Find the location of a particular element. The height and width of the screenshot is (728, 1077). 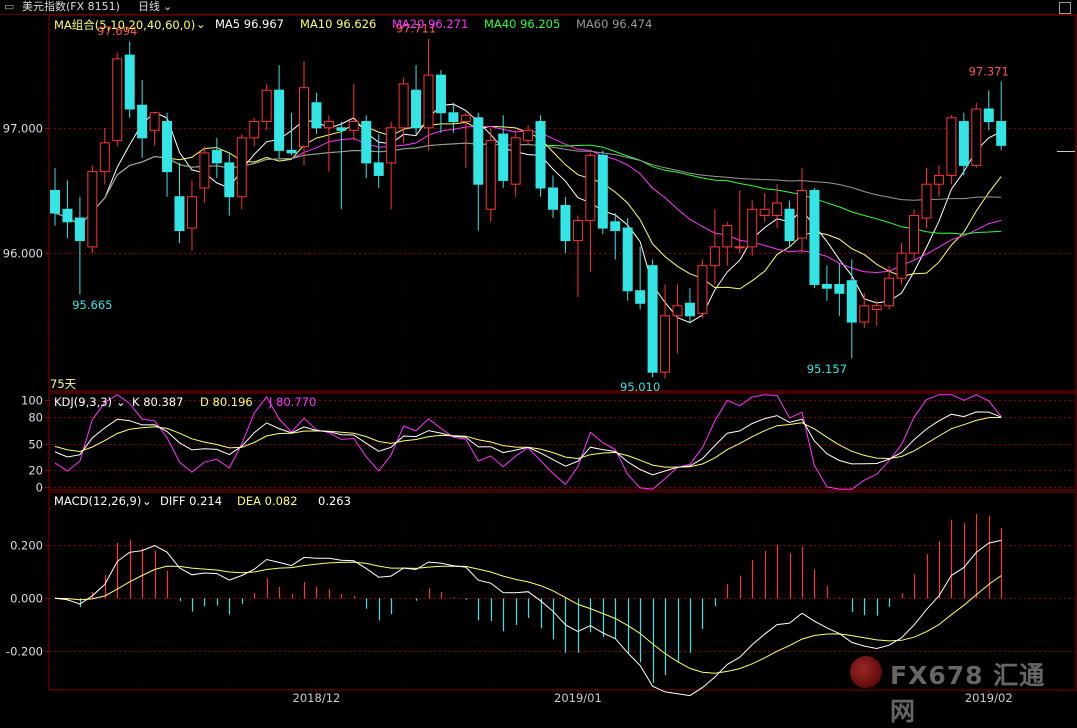

price-tick-label: 97.000 is located at coordinates (23, 129).